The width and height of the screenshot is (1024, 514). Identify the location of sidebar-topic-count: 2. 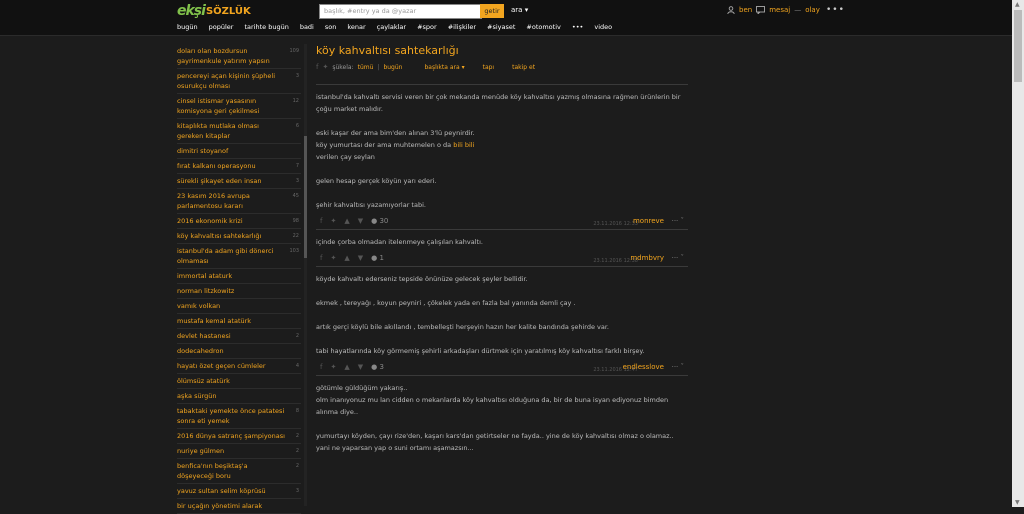
(297, 466).